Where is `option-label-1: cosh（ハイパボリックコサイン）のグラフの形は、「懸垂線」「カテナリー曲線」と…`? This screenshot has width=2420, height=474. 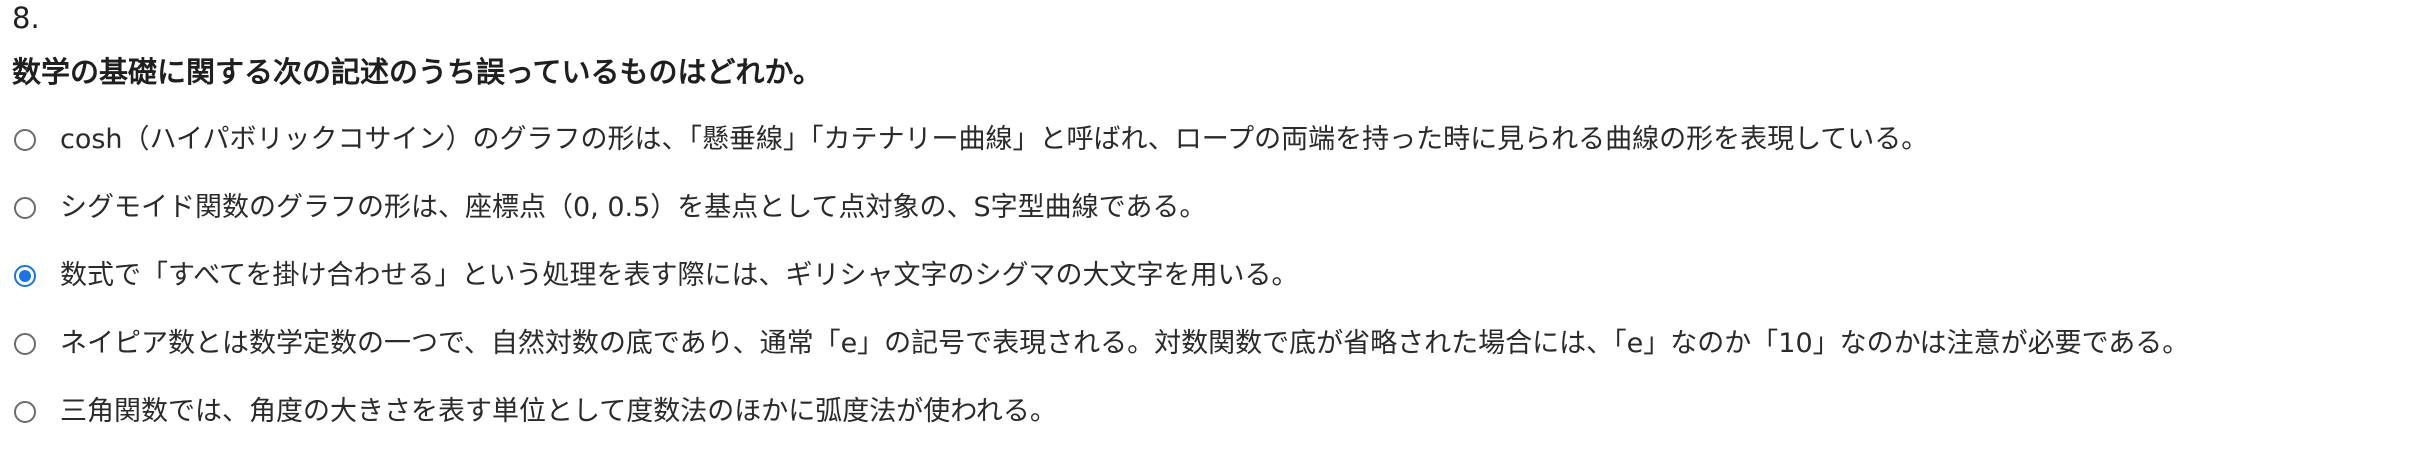
option-label-1: cosh（ハイパボリックコサイン）のグラフの形は、「懸垂線」「カテナリー曲線」と… is located at coordinates (994, 139).